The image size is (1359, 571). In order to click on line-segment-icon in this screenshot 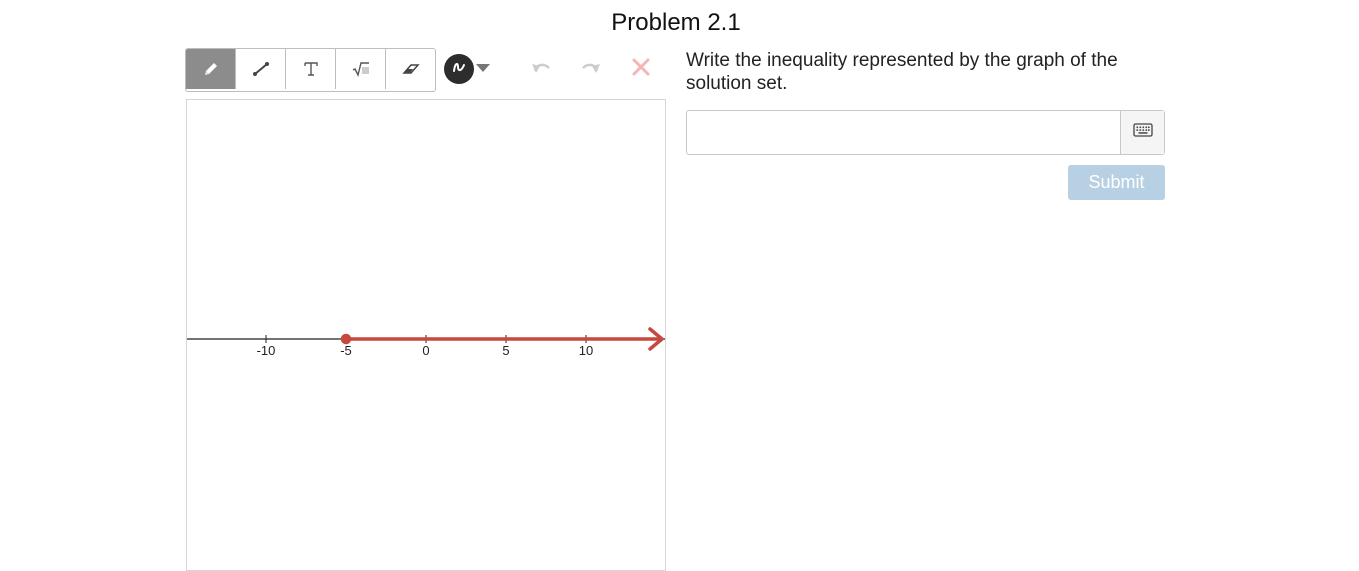, I will do `click(261, 69)`.